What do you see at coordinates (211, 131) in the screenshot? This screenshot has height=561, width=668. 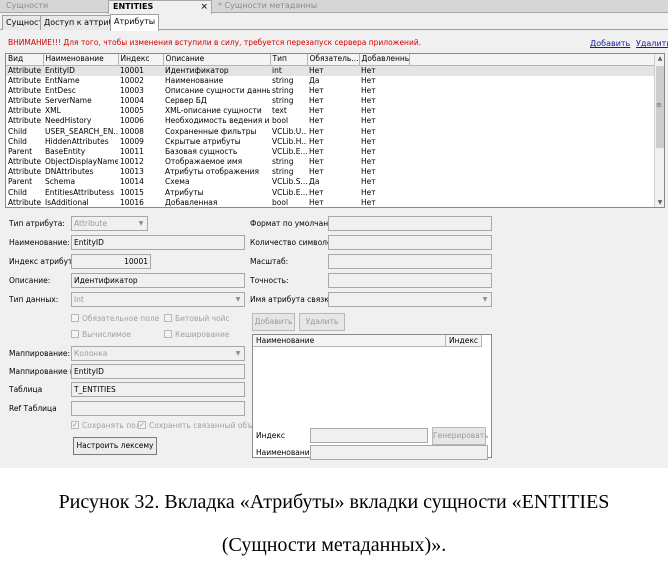 I see `table-cell: Сохраненные фильтры` at bounding box center [211, 131].